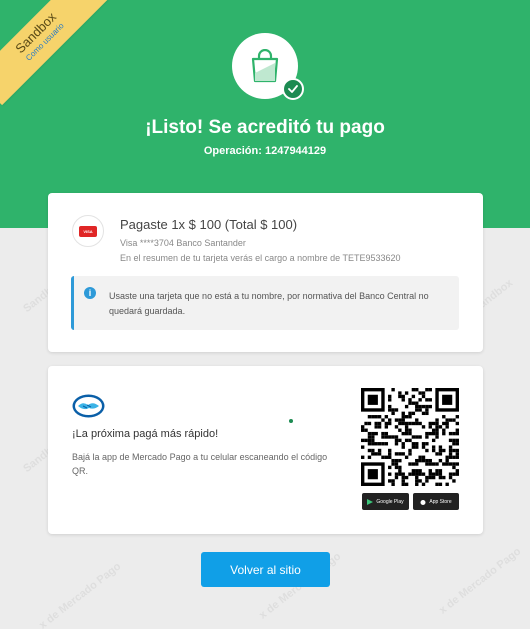 This screenshot has width=530, height=629. I want to click on visa-icon: VISA, so click(88, 231).